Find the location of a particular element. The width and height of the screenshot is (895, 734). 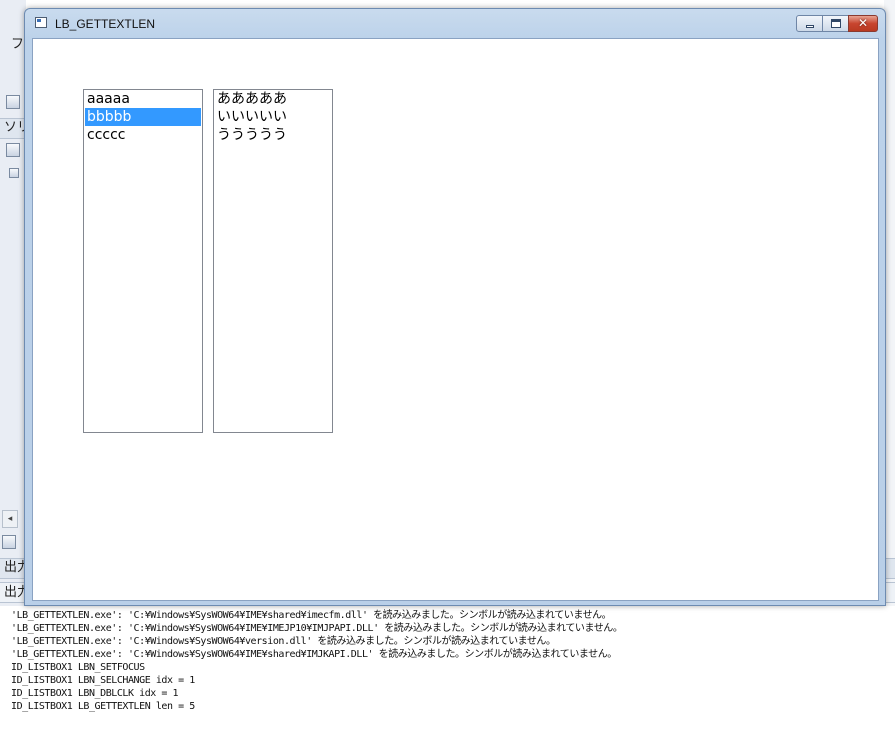

app-window-icon is located at coordinates (41, 22).